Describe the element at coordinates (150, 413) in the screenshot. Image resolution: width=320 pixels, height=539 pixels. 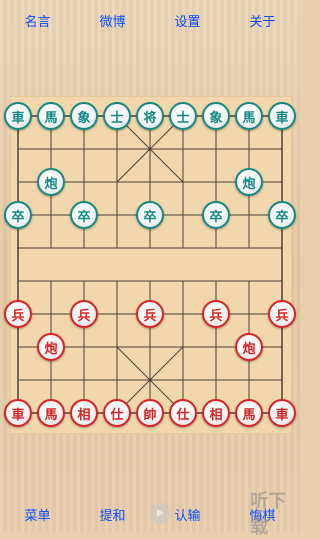
I see `red-piece: 帥` at that location.